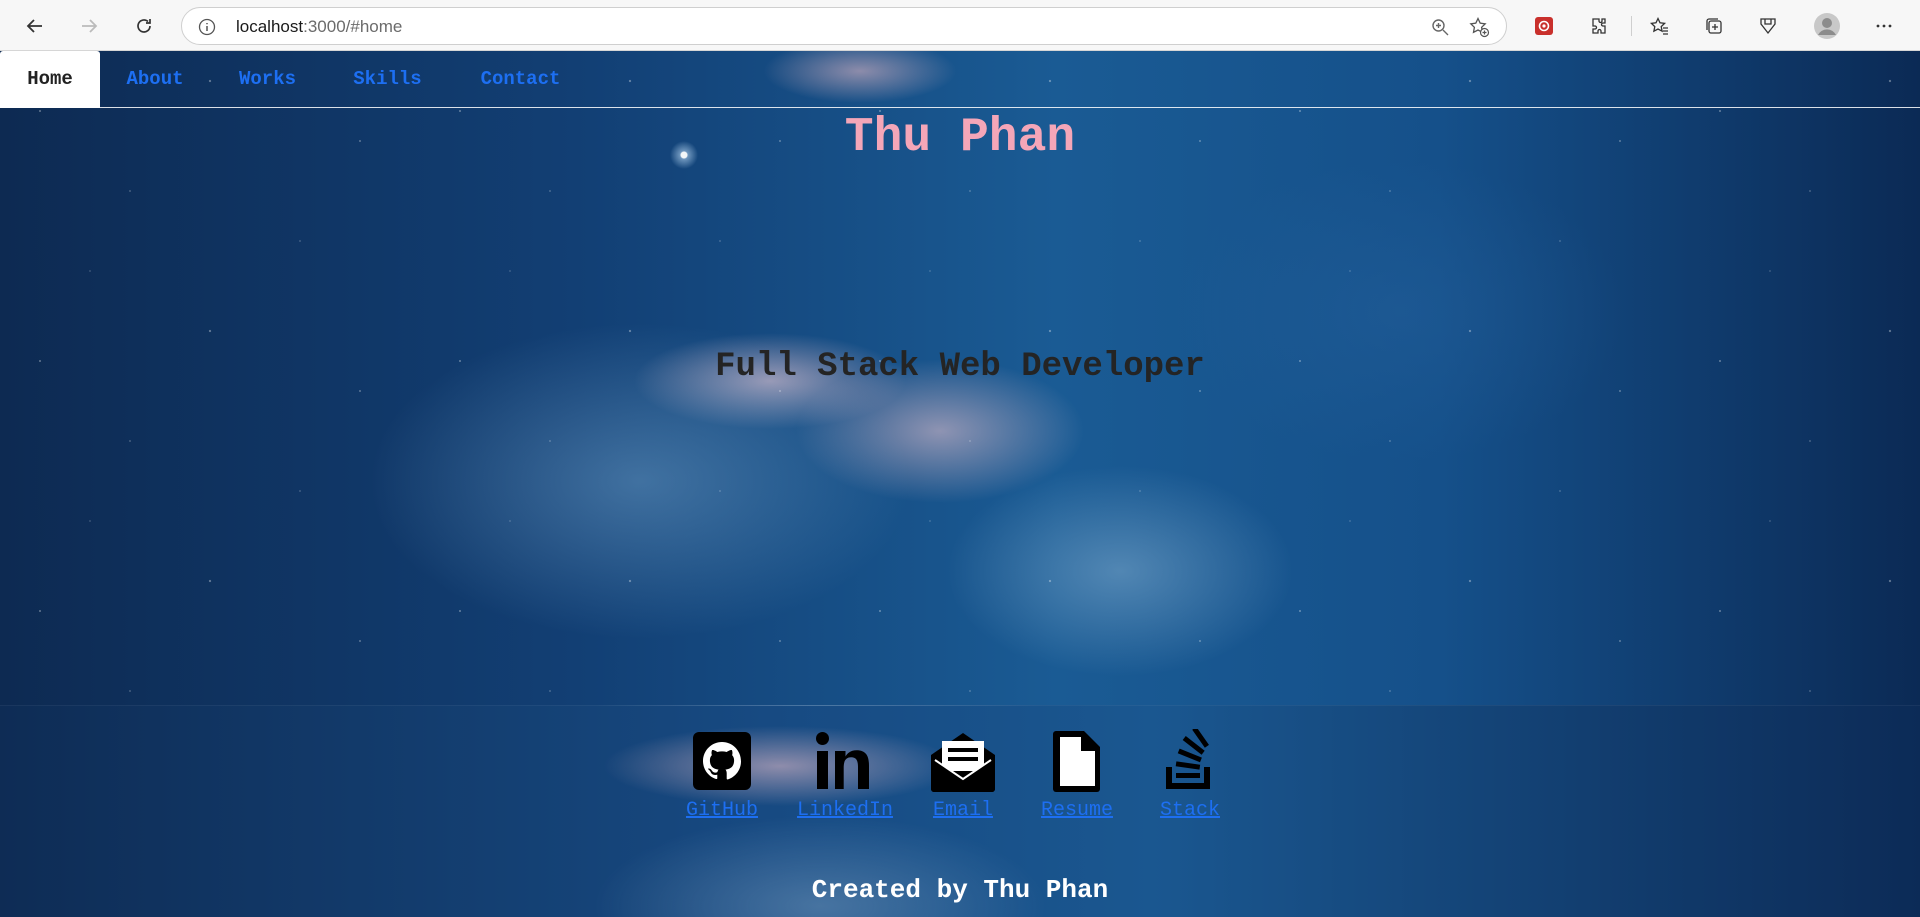  What do you see at coordinates (520, 79) in the screenshot?
I see `nav-contact: Contact` at bounding box center [520, 79].